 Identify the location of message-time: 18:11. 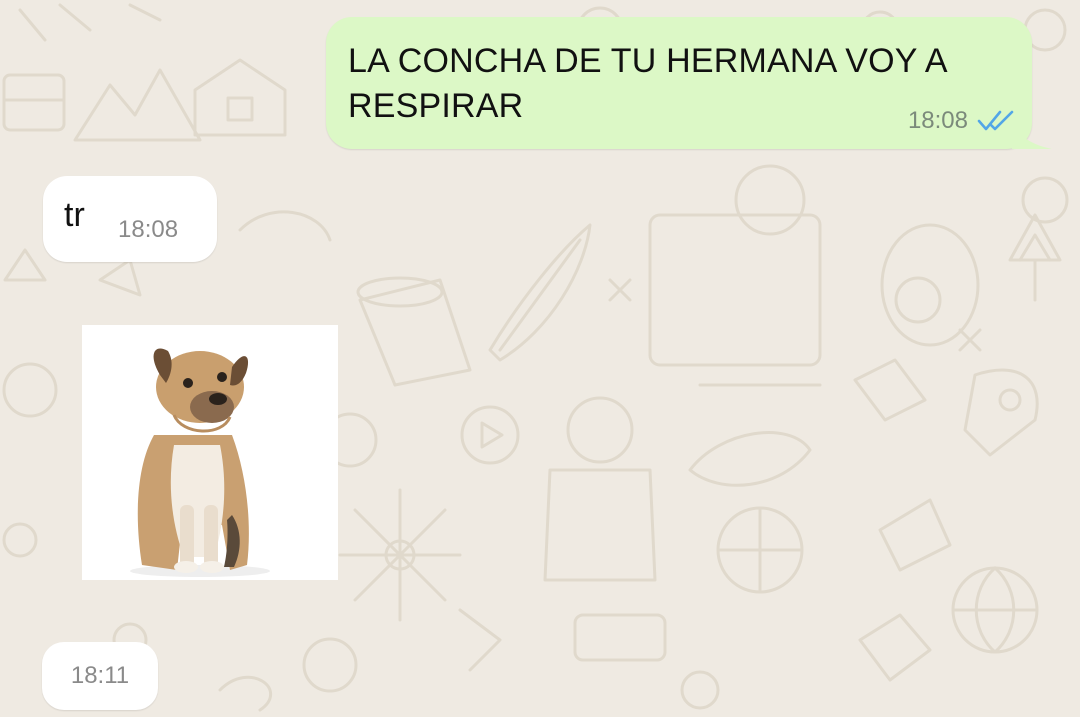
(100, 675).